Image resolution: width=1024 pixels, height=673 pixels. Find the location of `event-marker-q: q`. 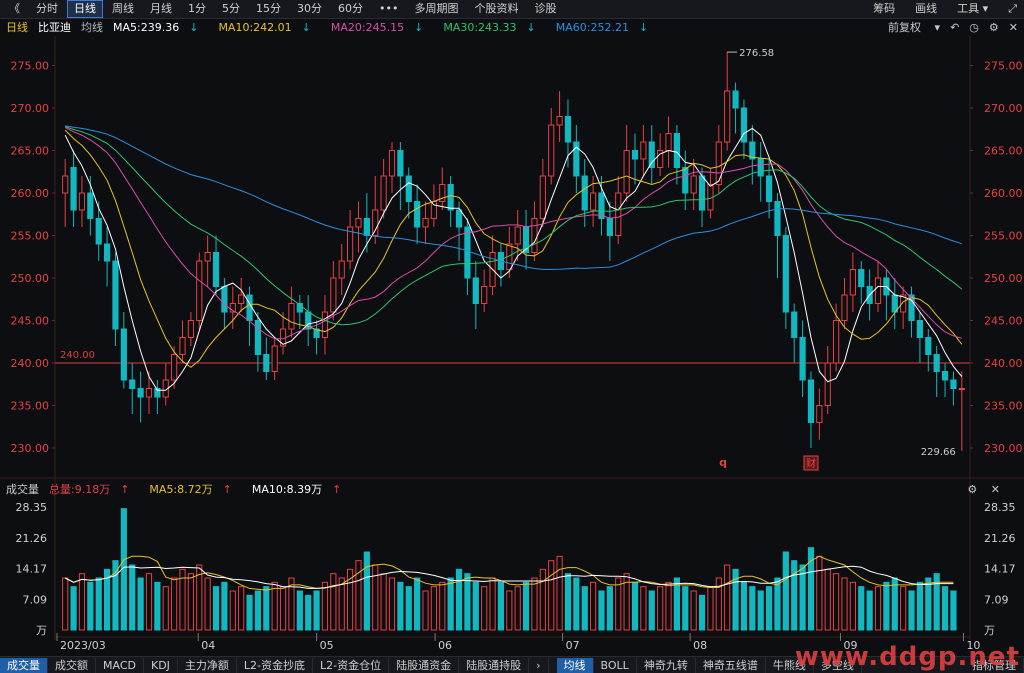

event-marker-q: q is located at coordinates (723, 462).